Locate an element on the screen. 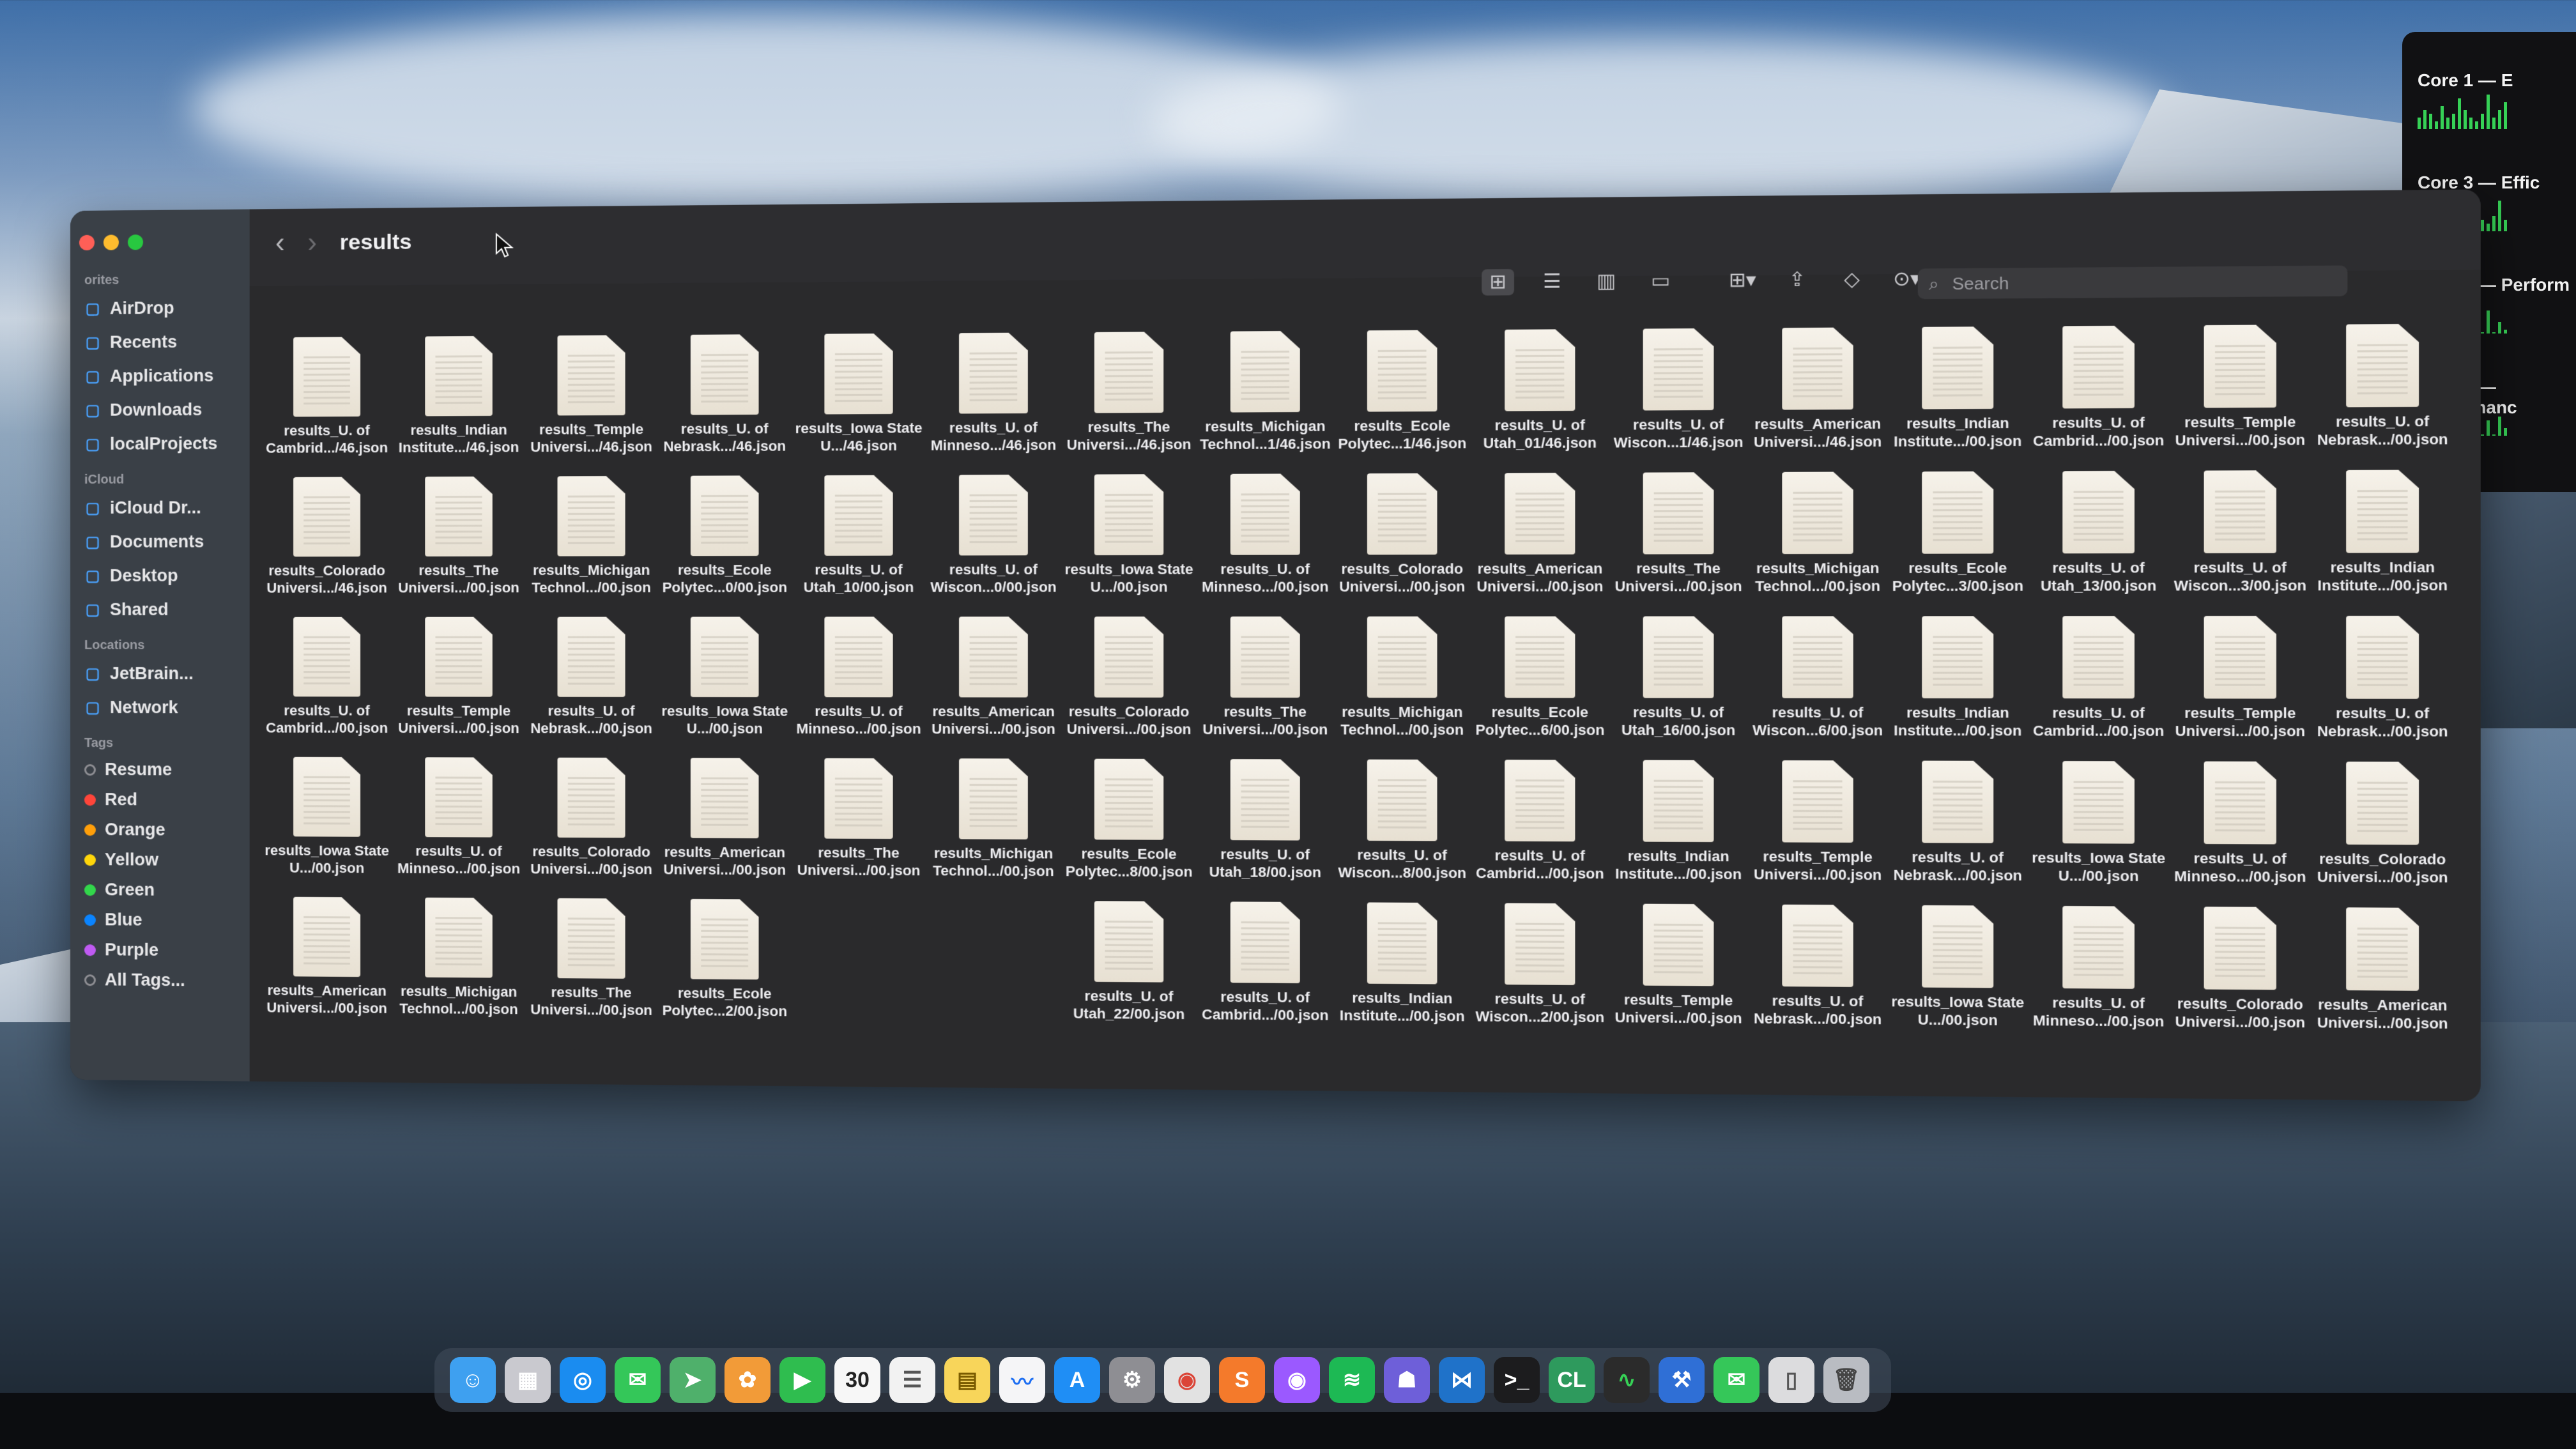 The image size is (2576, 1449). file-item: results_U. of Wiscon...0/00.json is located at coordinates (993, 535).